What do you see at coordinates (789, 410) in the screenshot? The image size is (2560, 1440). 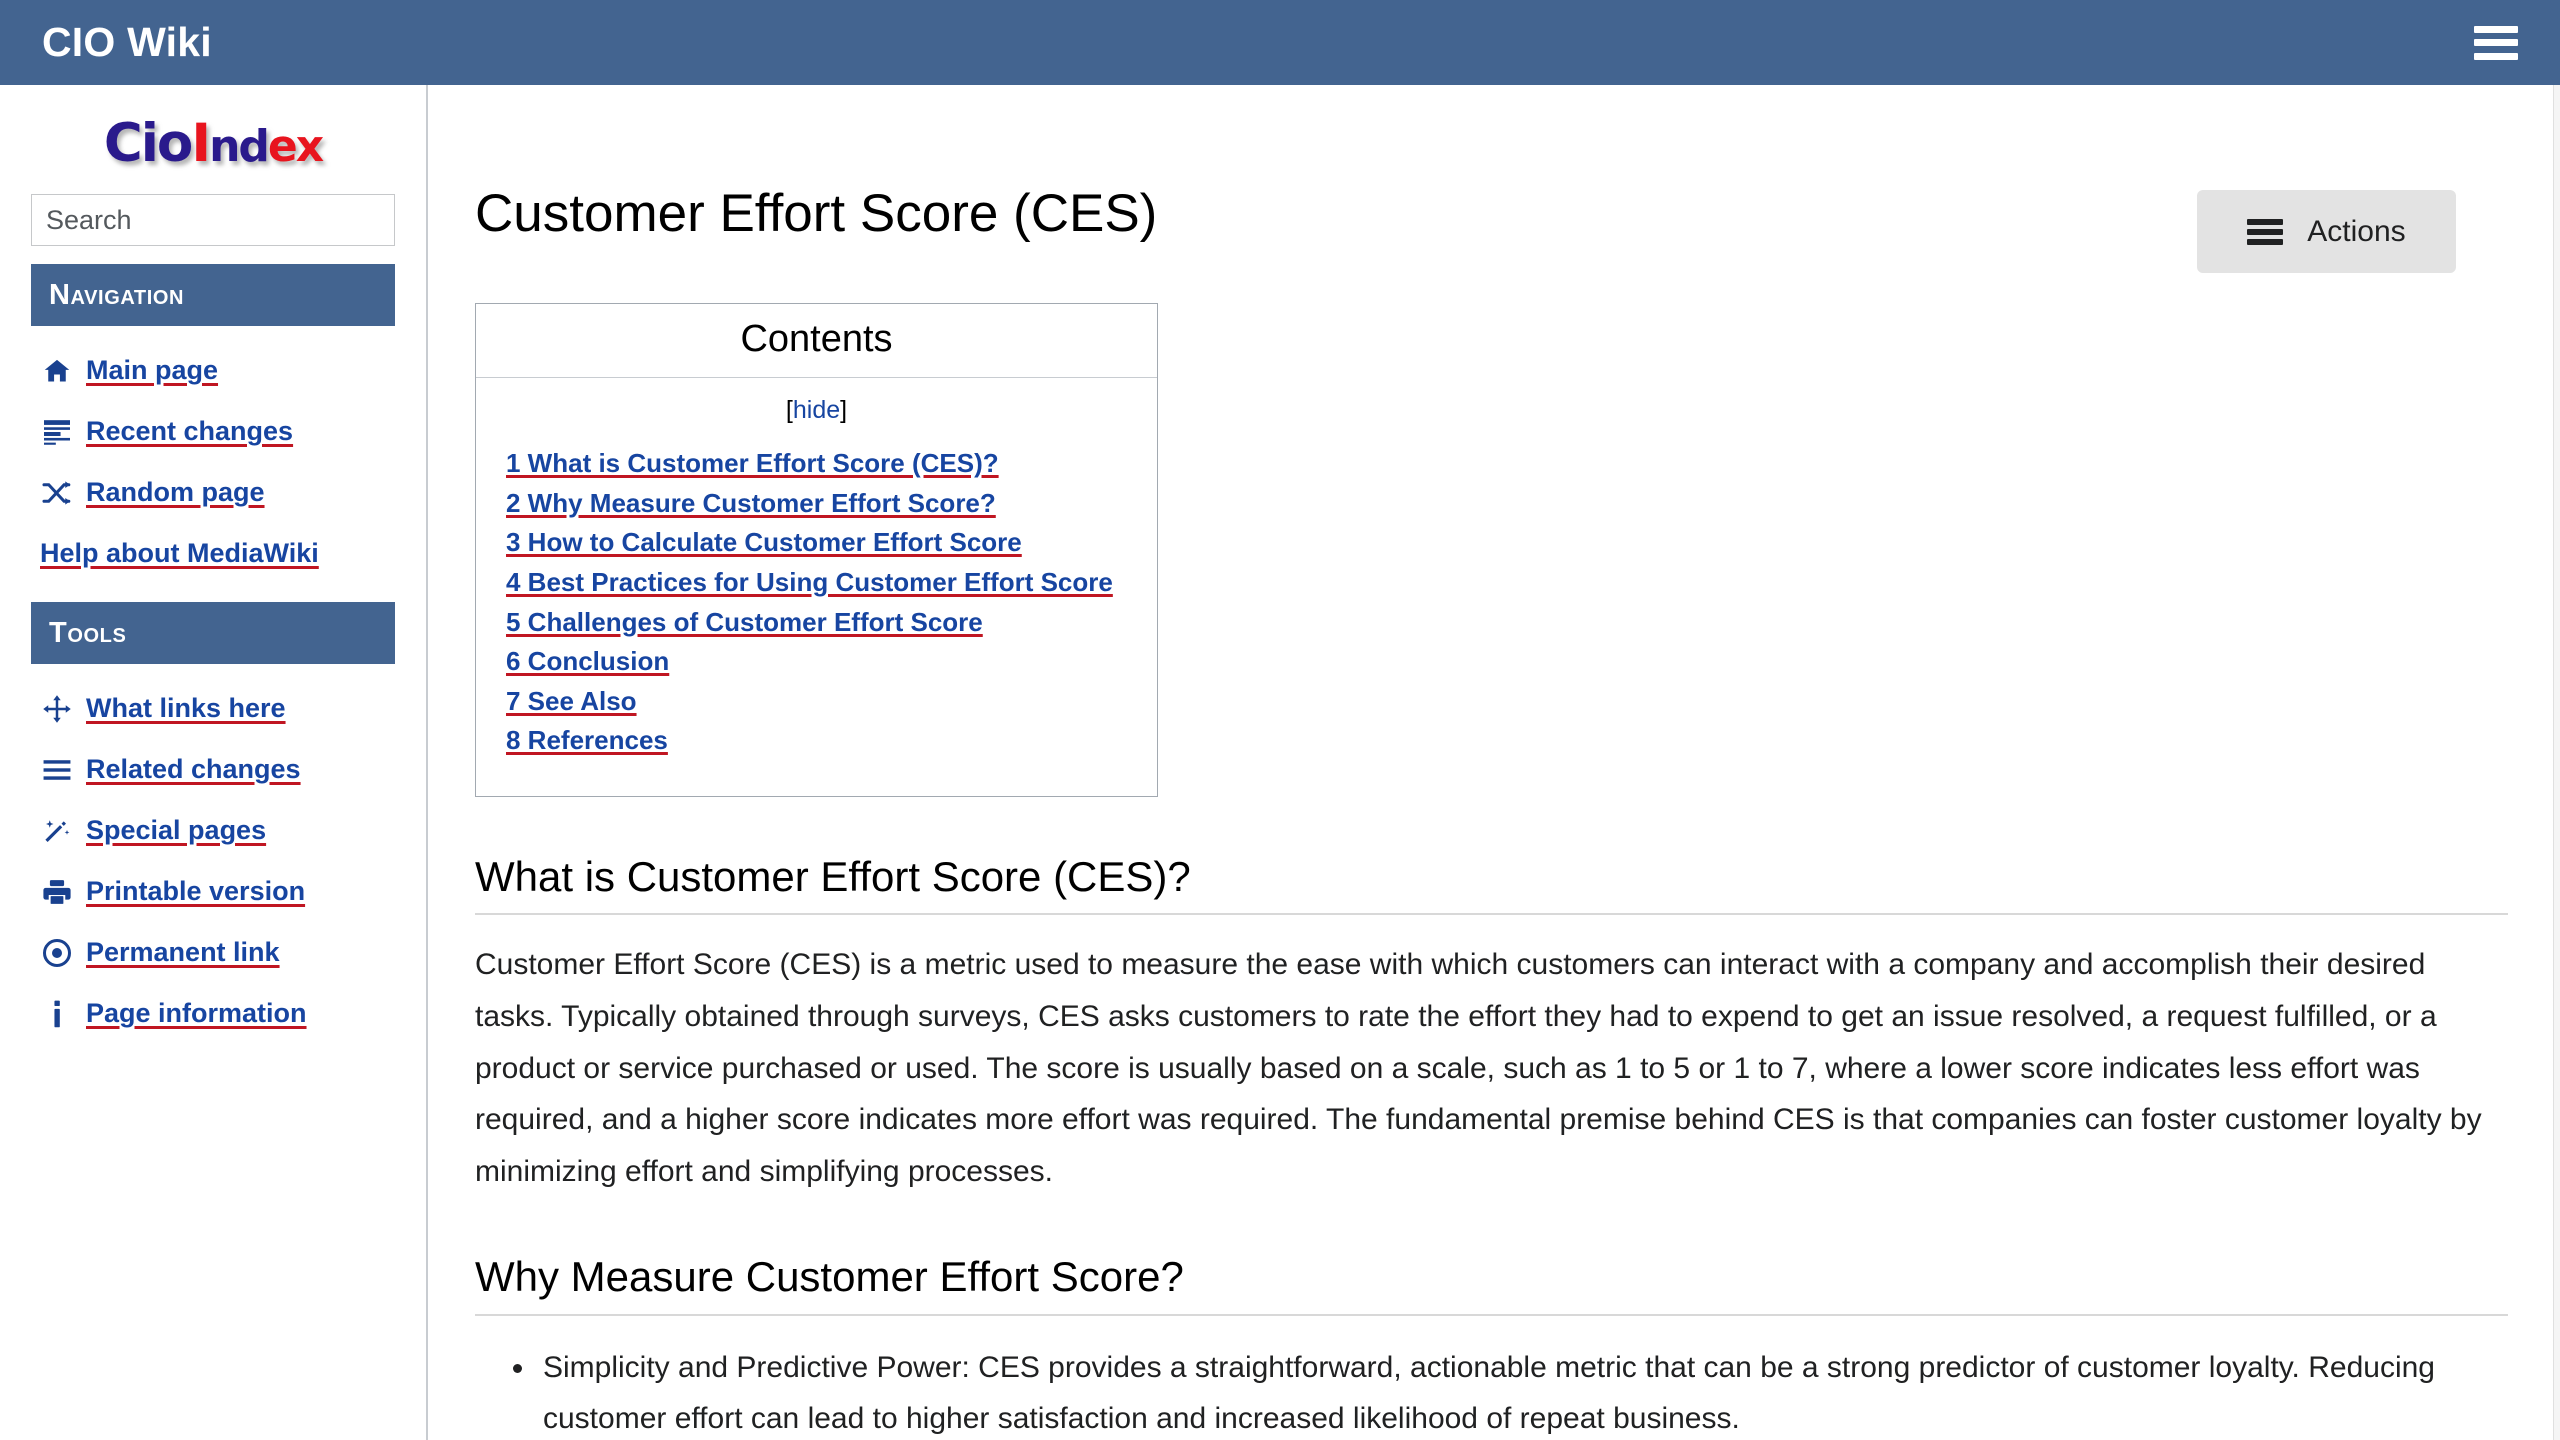 I see `toc-toggle-bracket-open: [` at bounding box center [789, 410].